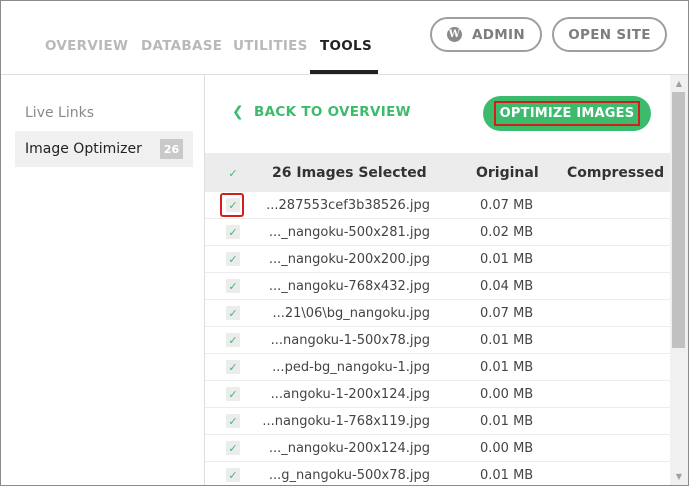 The height and width of the screenshot is (486, 689). Describe the element at coordinates (616, 173) in the screenshot. I see `header-compressed: Compressed` at that location.